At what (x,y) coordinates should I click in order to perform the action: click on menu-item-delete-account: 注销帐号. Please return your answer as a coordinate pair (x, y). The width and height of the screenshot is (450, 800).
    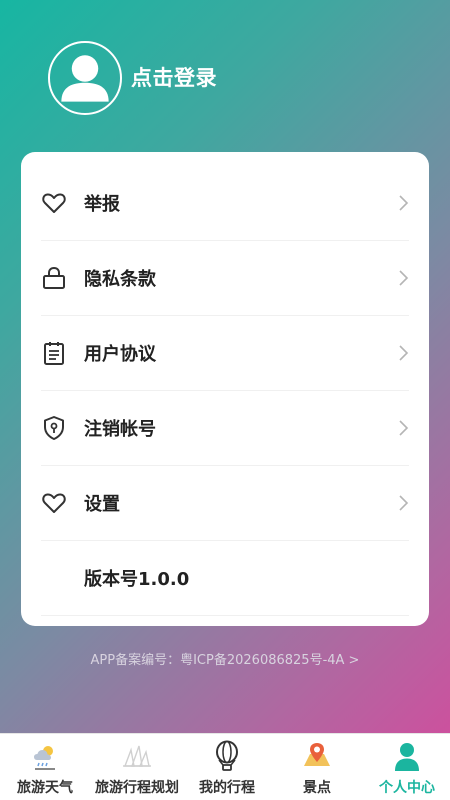
    Looking at the image, I should click on (225, 428).